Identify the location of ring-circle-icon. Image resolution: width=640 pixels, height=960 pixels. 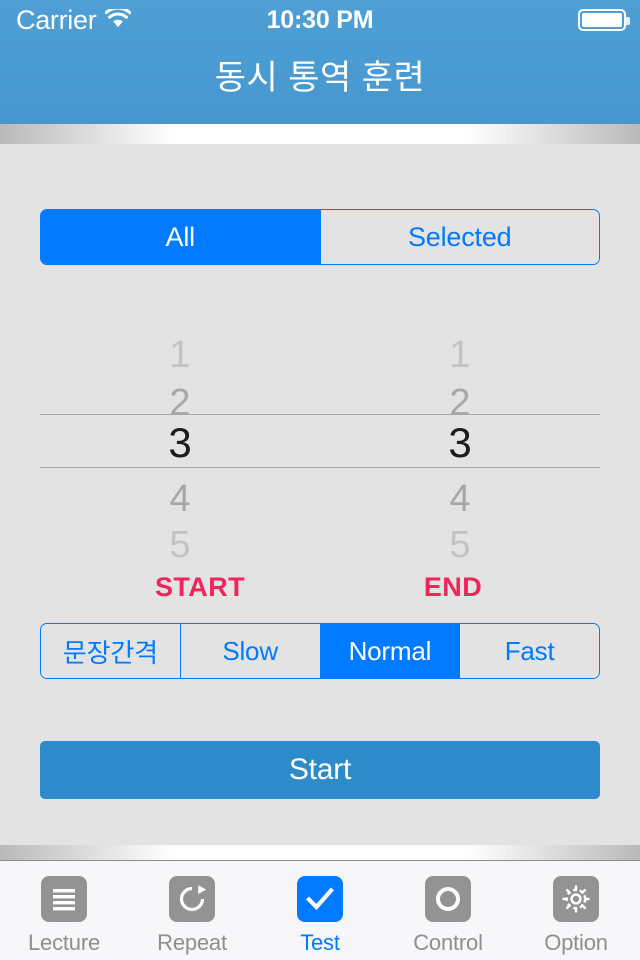
(448, 899).